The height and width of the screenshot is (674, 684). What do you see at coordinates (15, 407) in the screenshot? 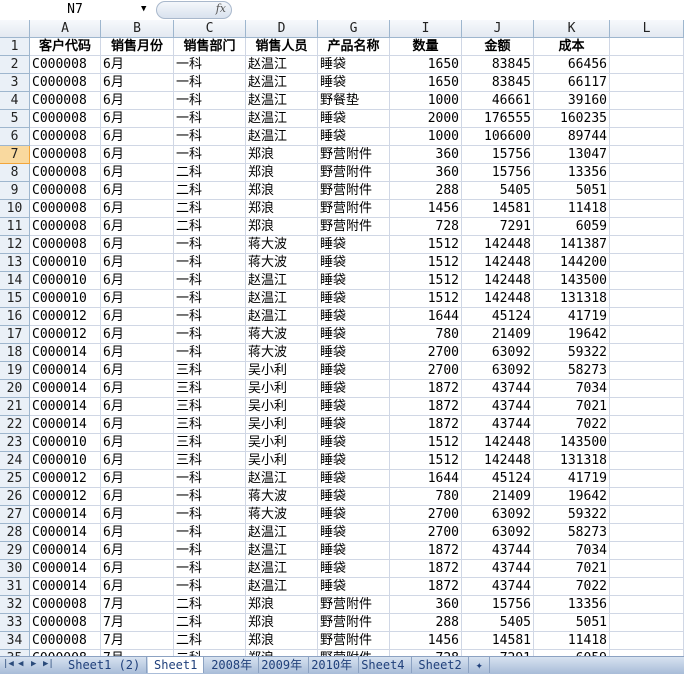
I see `row-header-21: 21` at bounding box center [15, 407].